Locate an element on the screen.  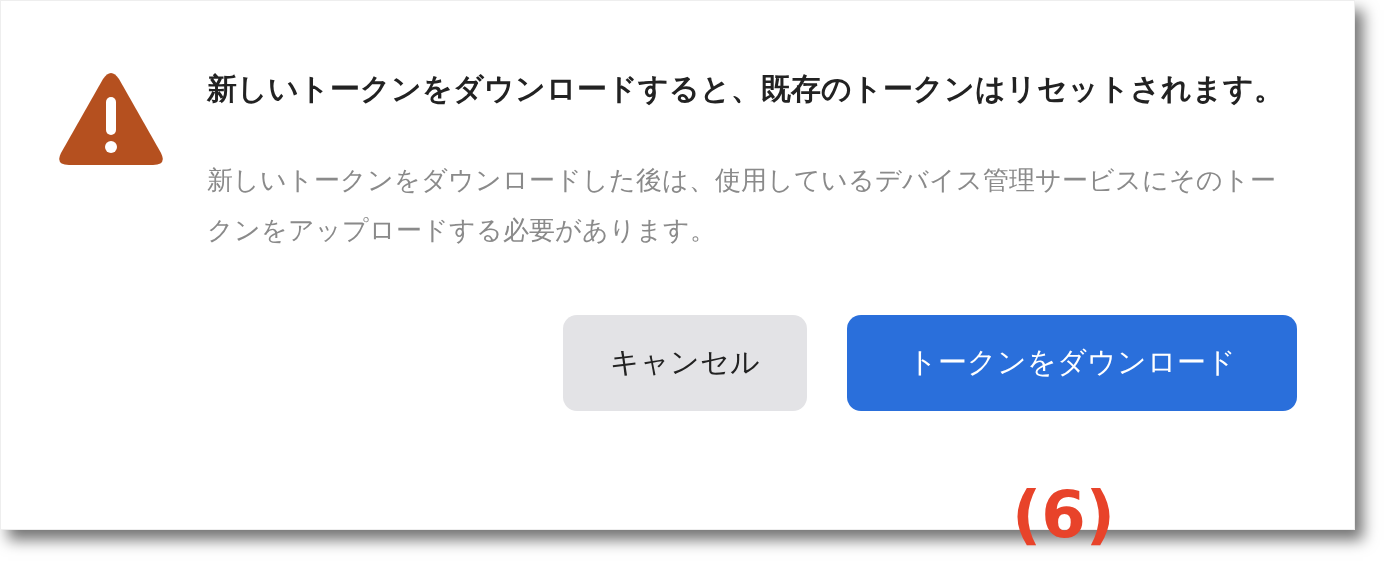
dialog-message: 新しいトークンをダウンロードした後は、使用しているデバイス管理サービスにそのトークンをアップロードする必要があります。 is located at coordinates (742, 205).